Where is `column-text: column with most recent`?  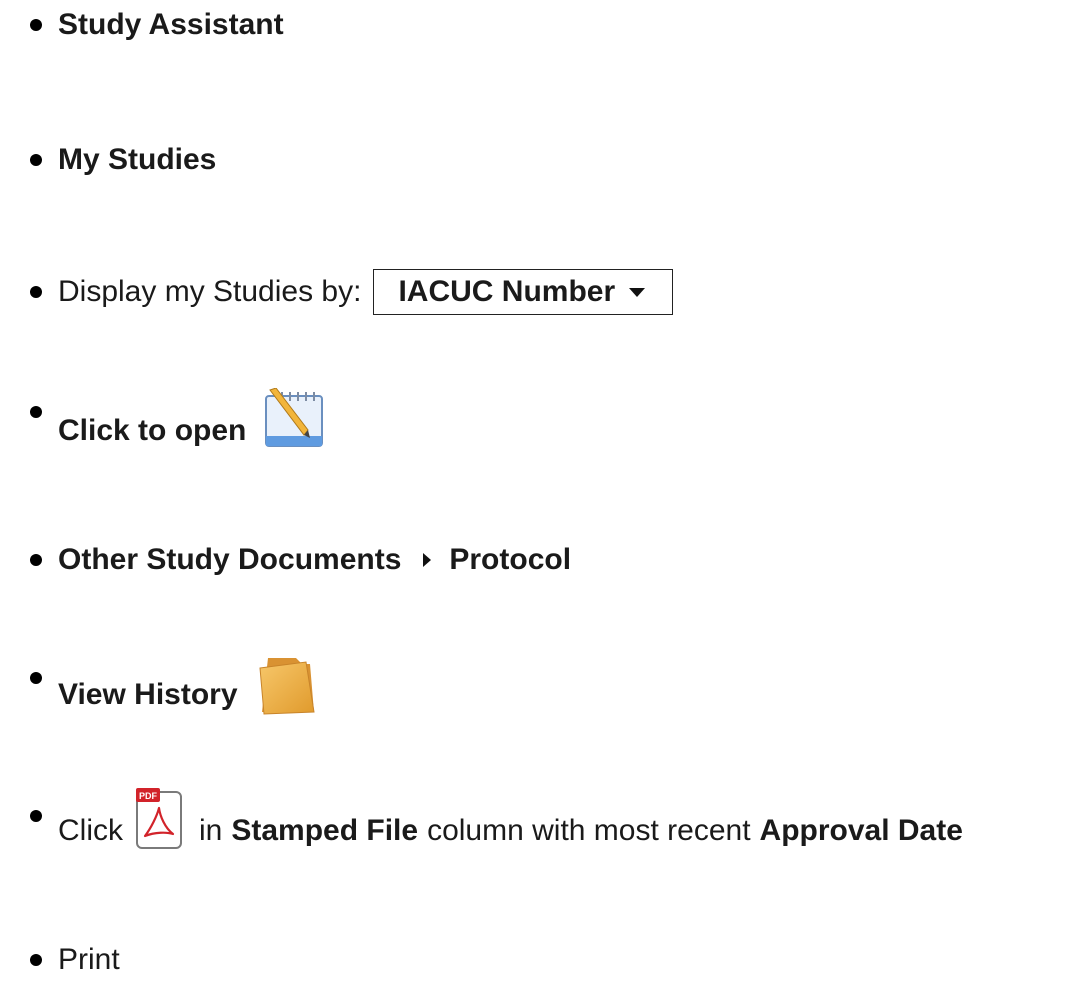
column-text: column with most recent is located at coordinates (589, 830).